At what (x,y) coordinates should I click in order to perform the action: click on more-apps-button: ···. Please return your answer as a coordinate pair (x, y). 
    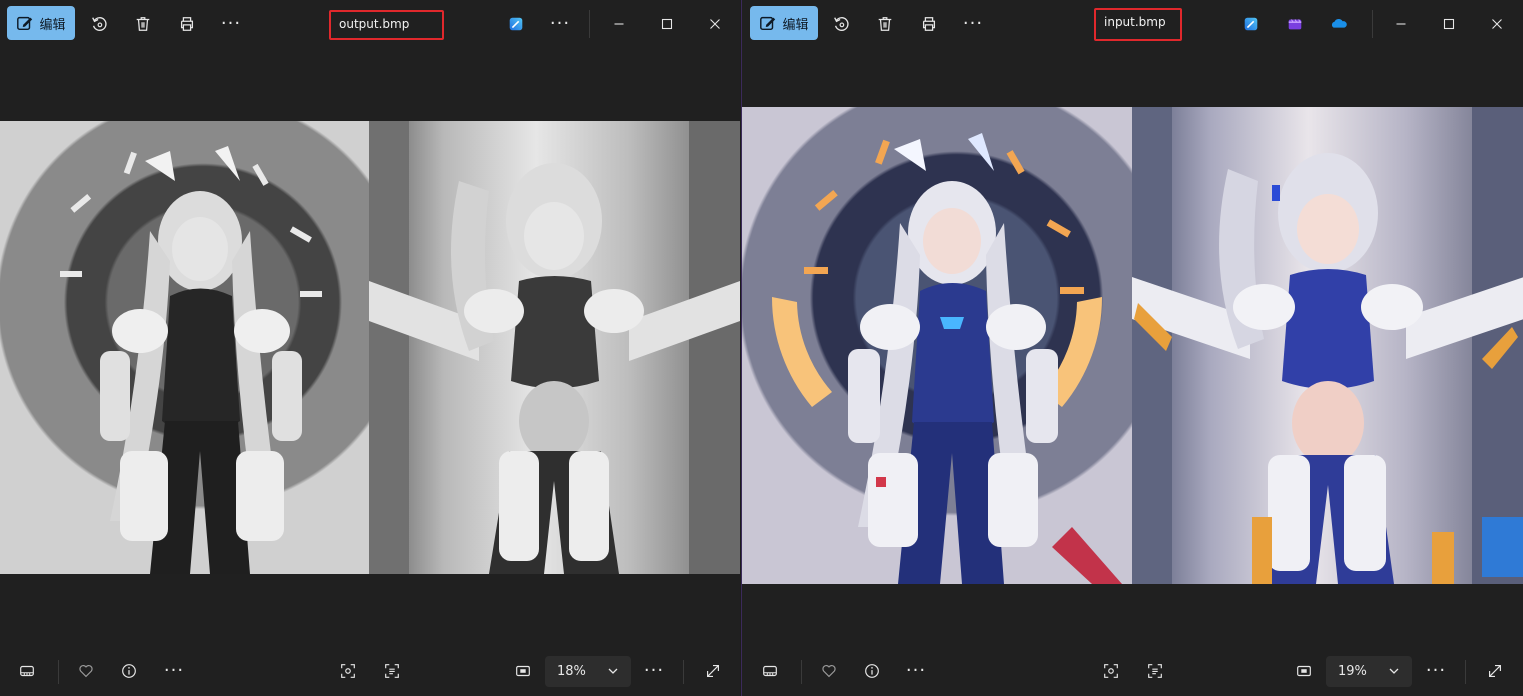
    Looking at the image, I should click on (560, 24).